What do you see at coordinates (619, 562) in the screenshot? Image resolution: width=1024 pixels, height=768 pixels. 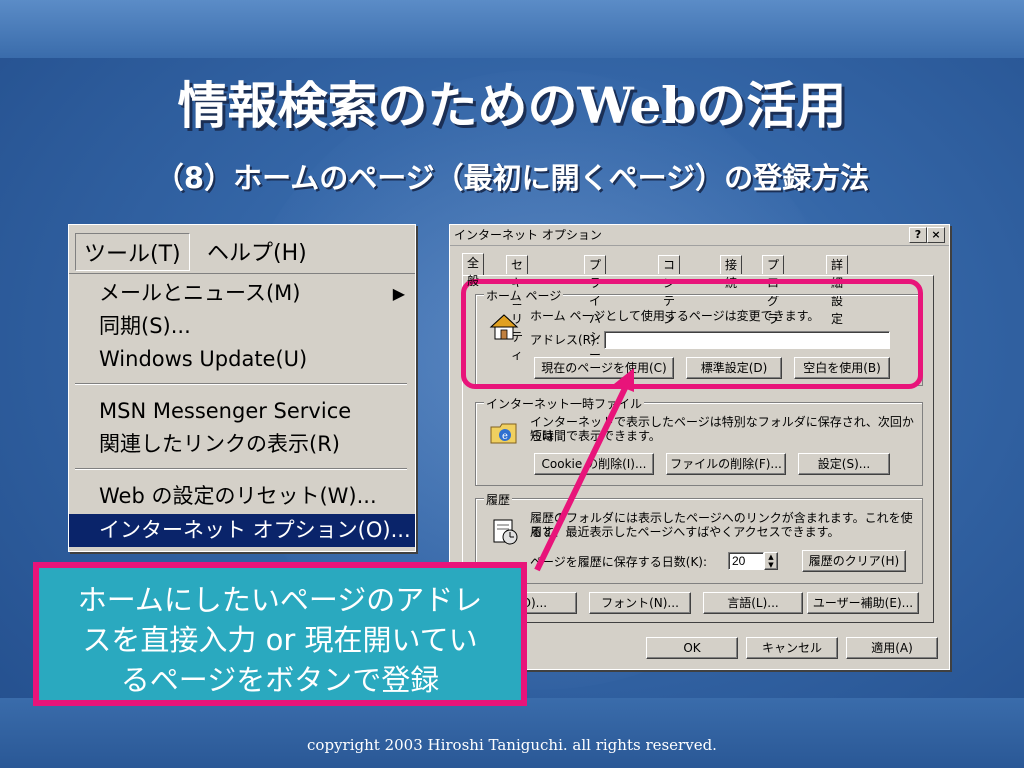 I see `history-days-label: ページを履歴に保存する日数(K):` at bounding box center [619, 562].